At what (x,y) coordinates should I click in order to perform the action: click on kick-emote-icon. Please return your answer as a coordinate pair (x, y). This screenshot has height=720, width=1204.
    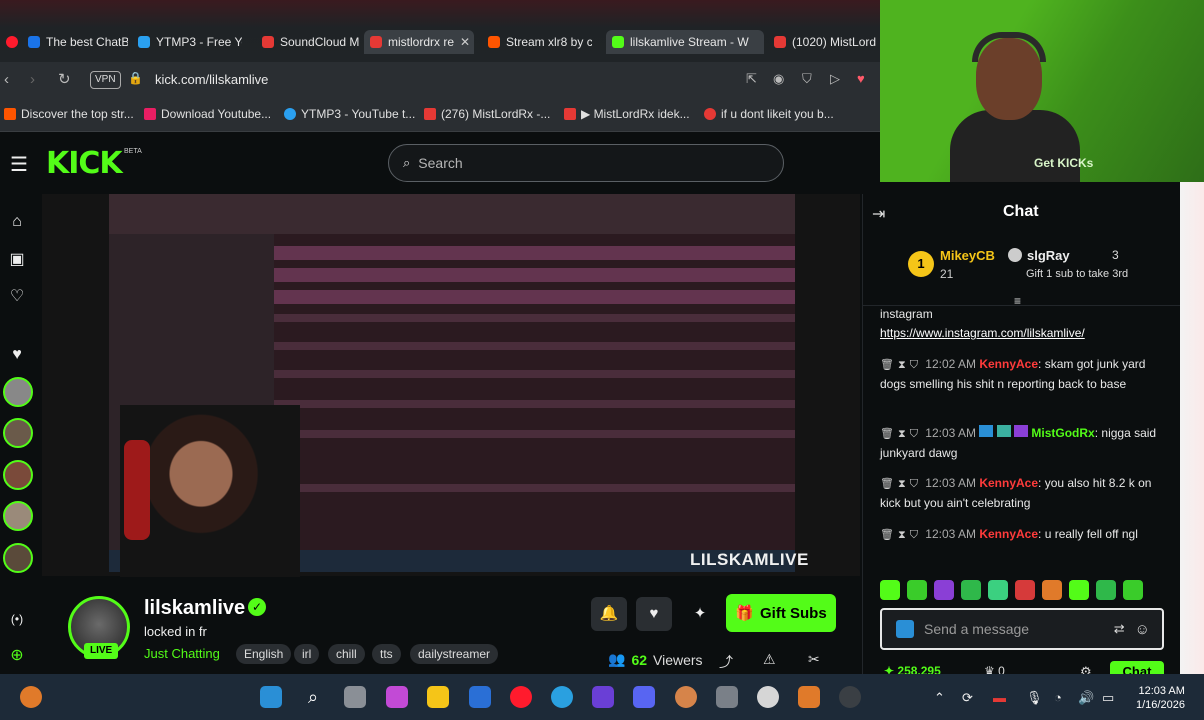
    Looking at the image, I should click on (905, 629).